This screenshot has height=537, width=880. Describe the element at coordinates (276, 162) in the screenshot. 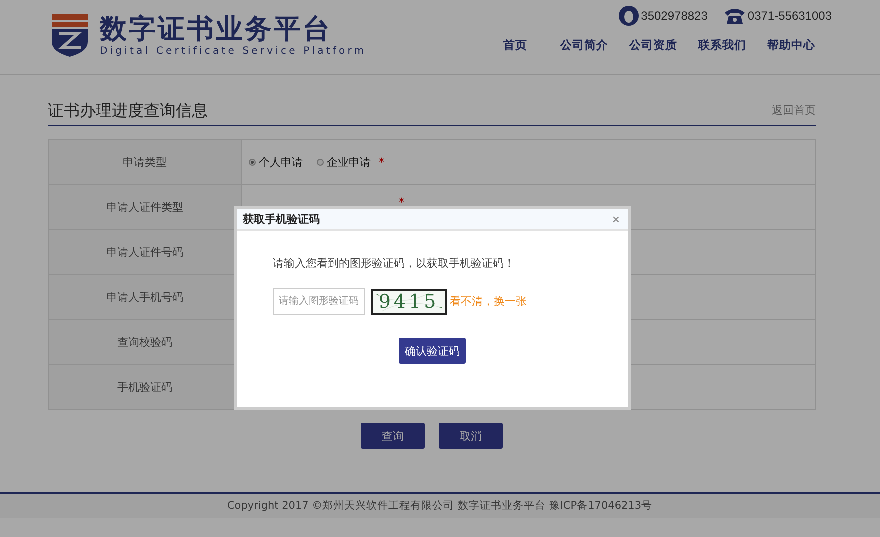

I see `radio-option: 个人申请` at that location.